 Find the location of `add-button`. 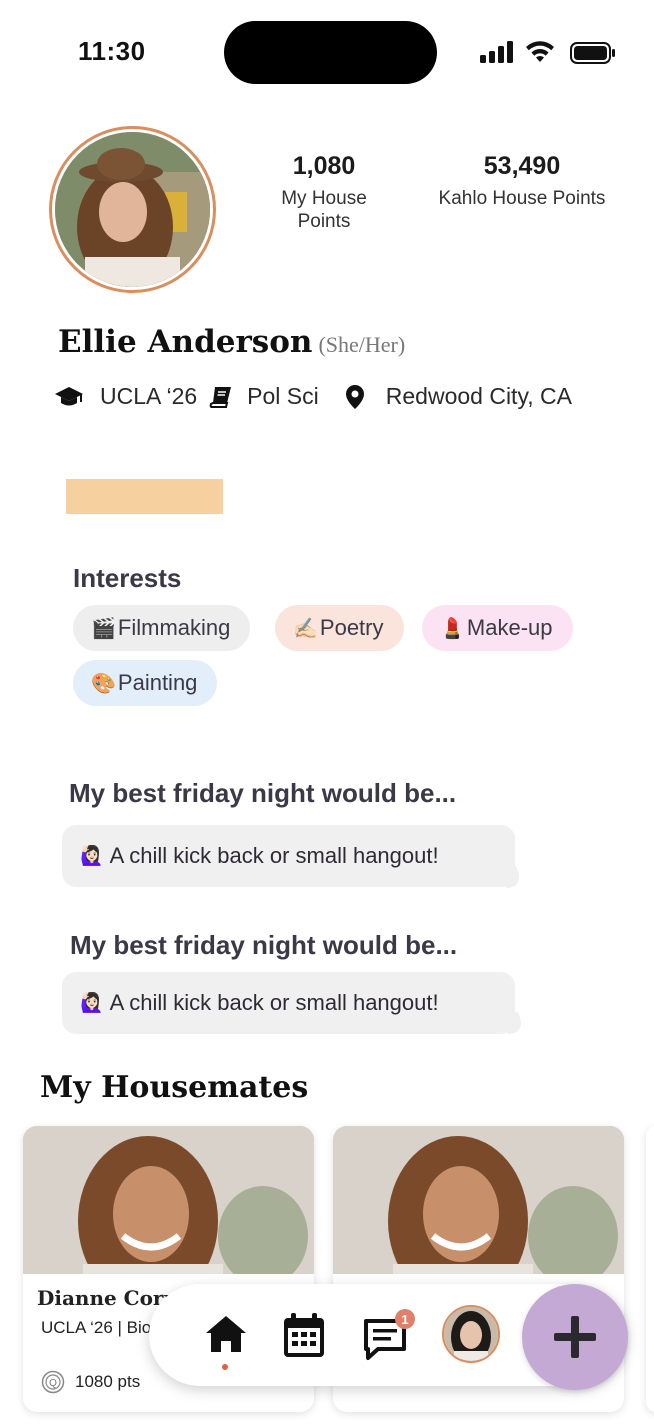

add-button is located at coordinates (575, 1337).